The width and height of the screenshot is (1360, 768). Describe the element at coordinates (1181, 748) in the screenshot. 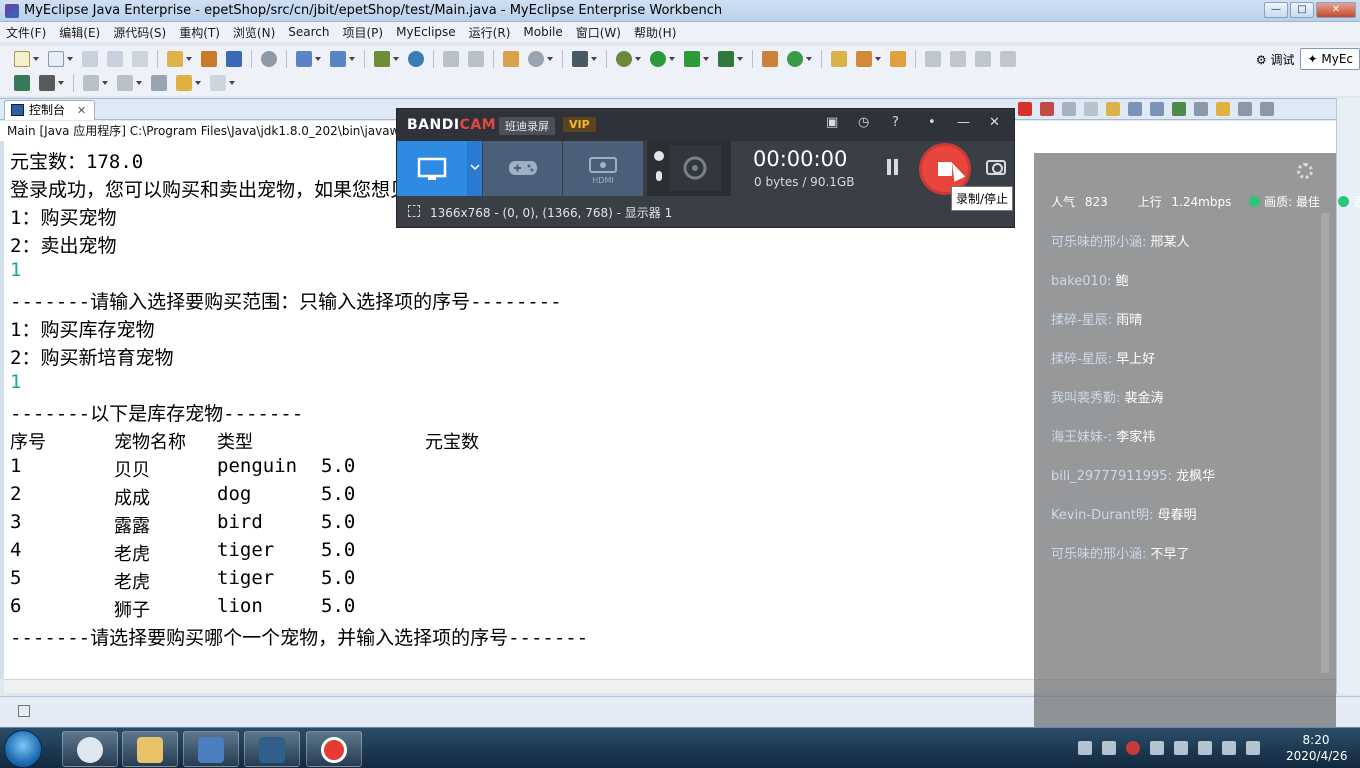

I see `network-app-icon` at that location.